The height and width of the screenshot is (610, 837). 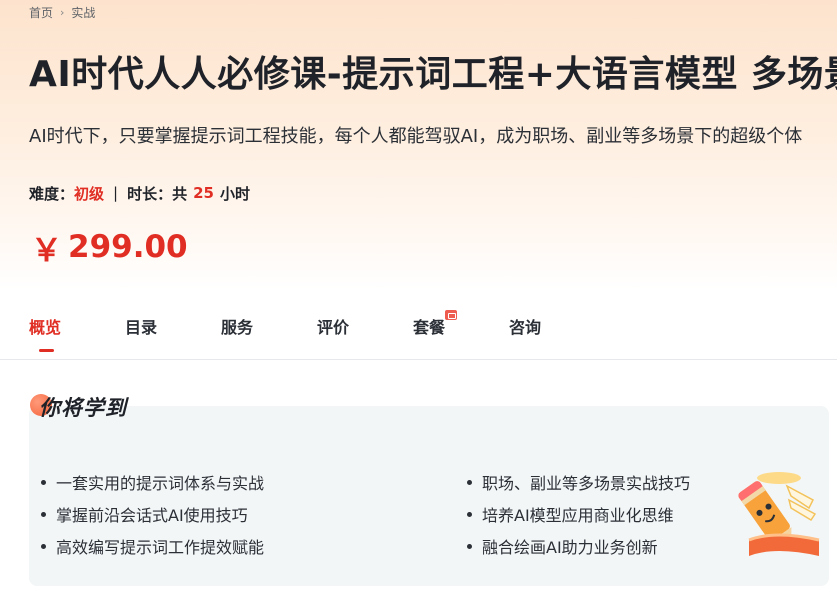 I want to click on list-item: 一套实用的提示词体系与实战, so click(x=152, y=482).